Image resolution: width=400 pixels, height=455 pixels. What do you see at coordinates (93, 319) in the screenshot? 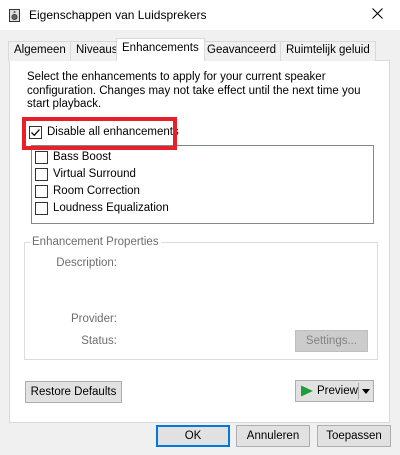
I see `provider-label: Provider:` at bounding box center [93, 319].